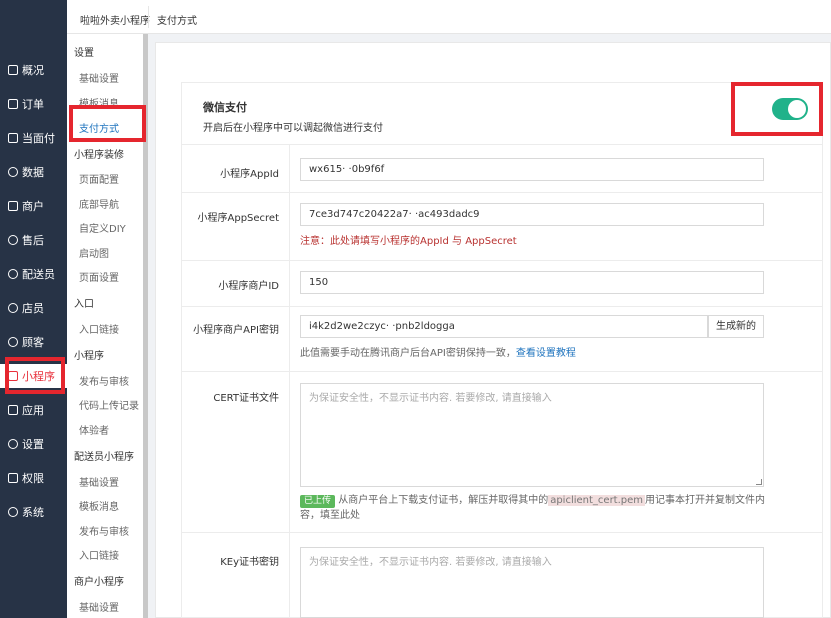 Image resolution: width=831 pixels, height=618 pixels. I want to click on sub-item-courier-entry: 入口链接, so click(99, 554).